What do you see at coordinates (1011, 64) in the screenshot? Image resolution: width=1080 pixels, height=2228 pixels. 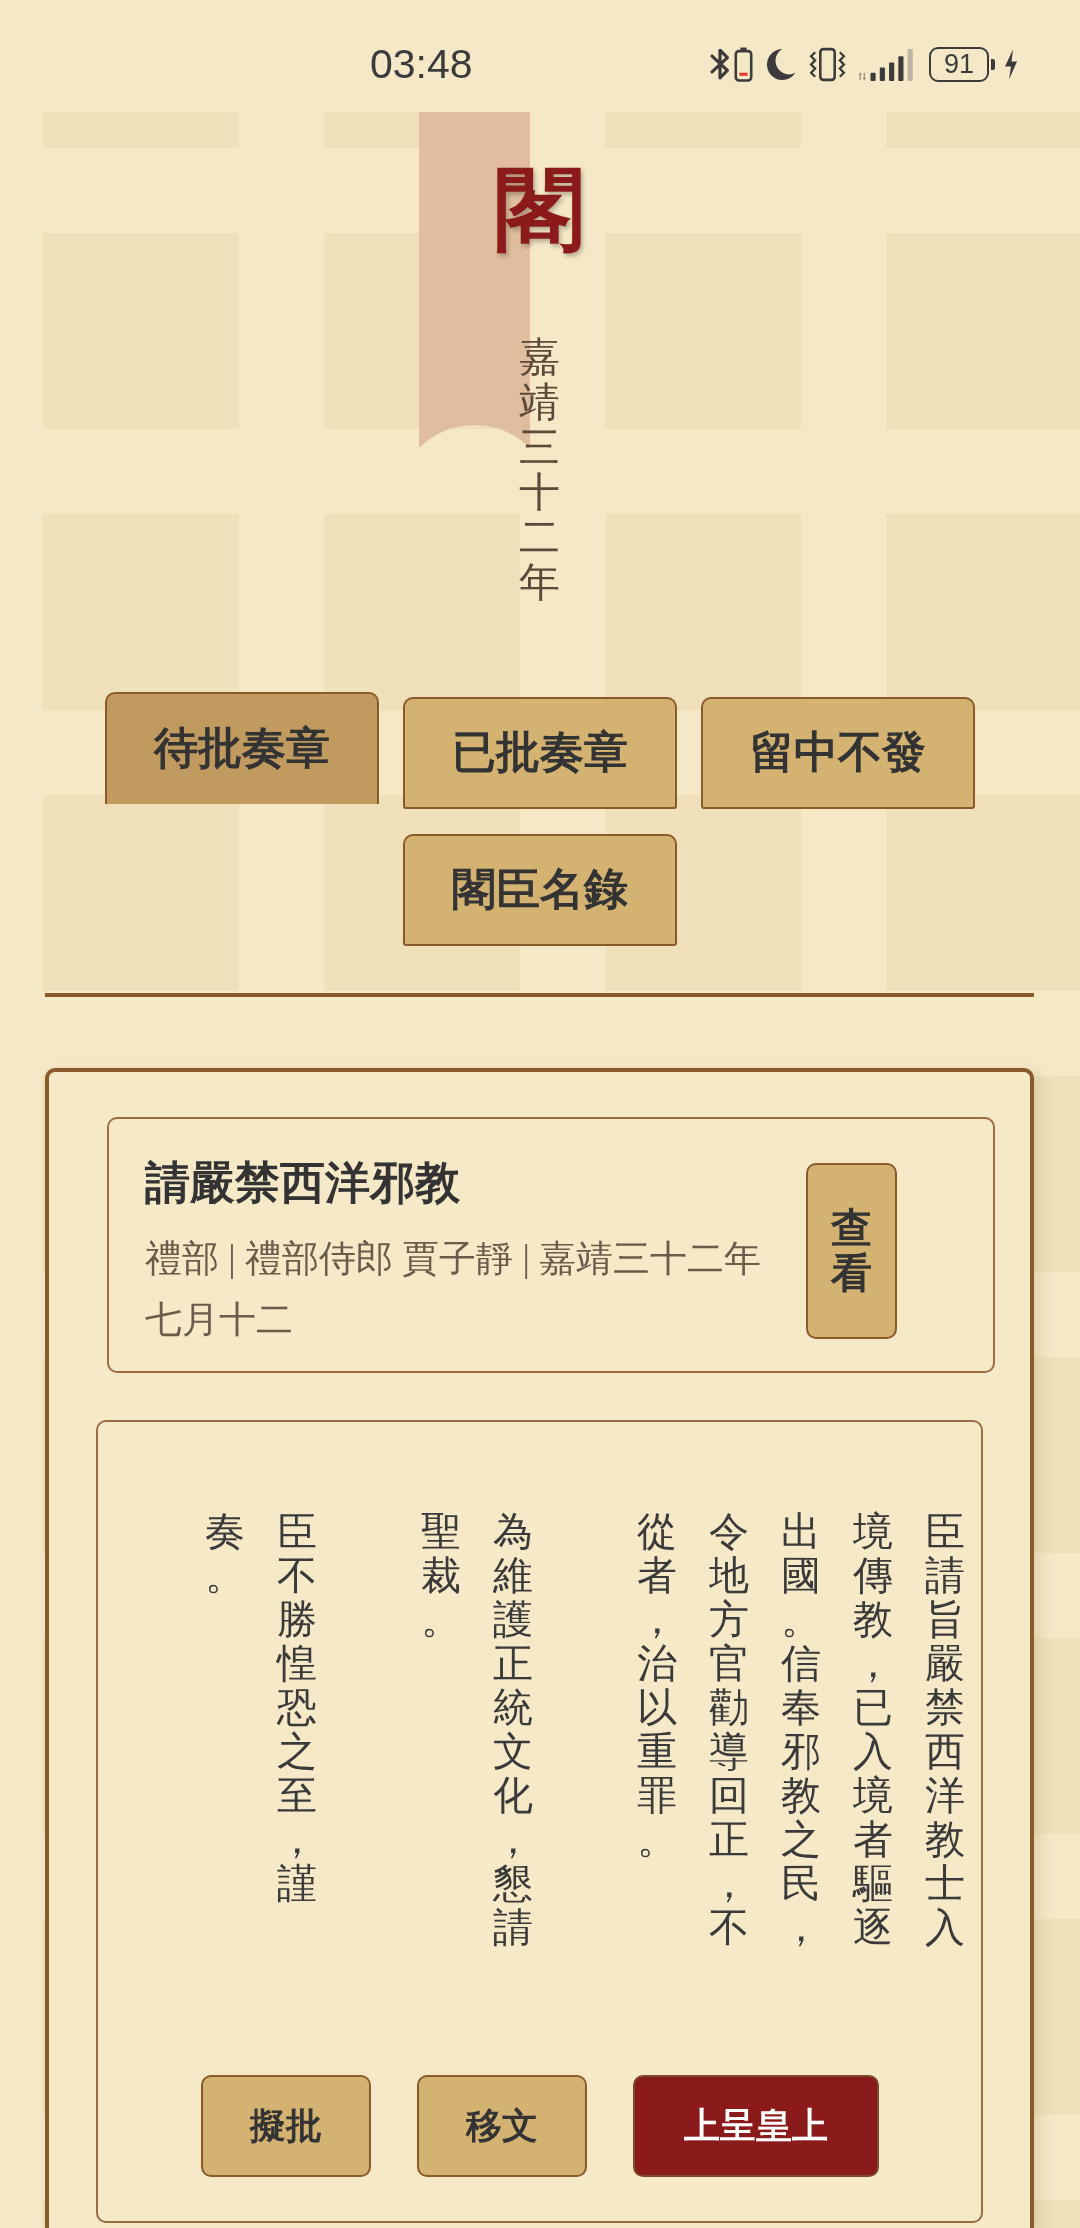 I see `charging-bolt-icon` at bounding box center [1011, 64].